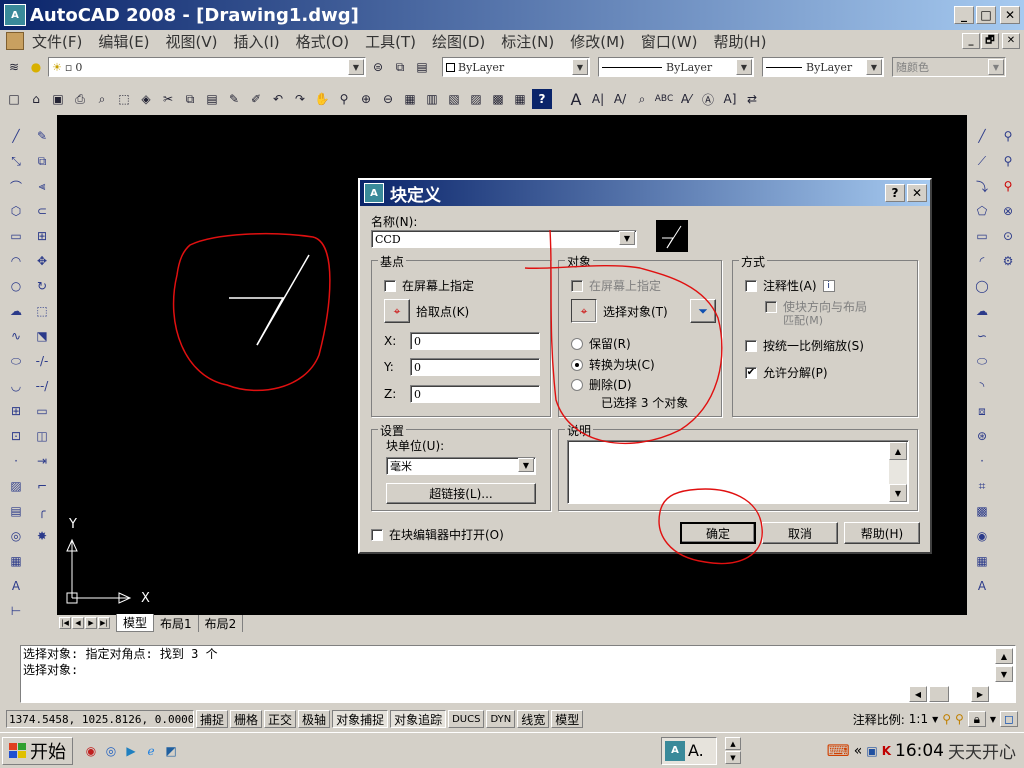 The width and height of the screenshot is (1024, 768). Describe the element at coordinates (16, 486) in the screenshot. I see `hatch-icon: ▨` at that location.